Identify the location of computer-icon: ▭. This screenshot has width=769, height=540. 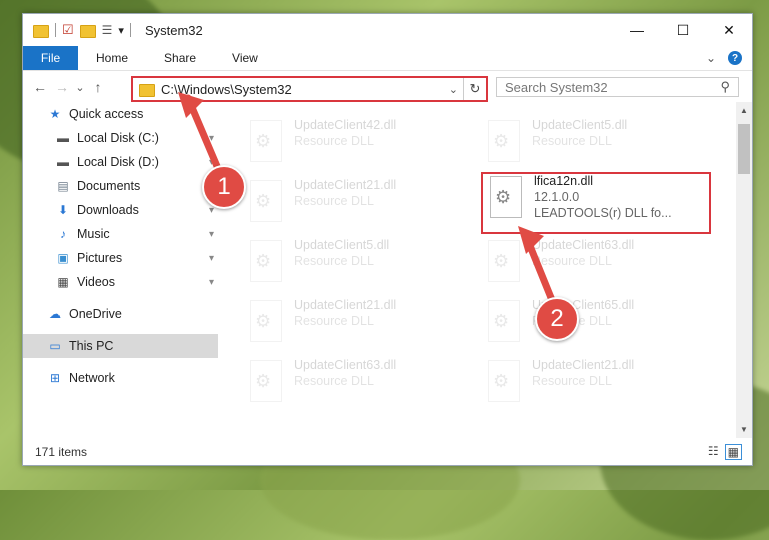
(55, 346).